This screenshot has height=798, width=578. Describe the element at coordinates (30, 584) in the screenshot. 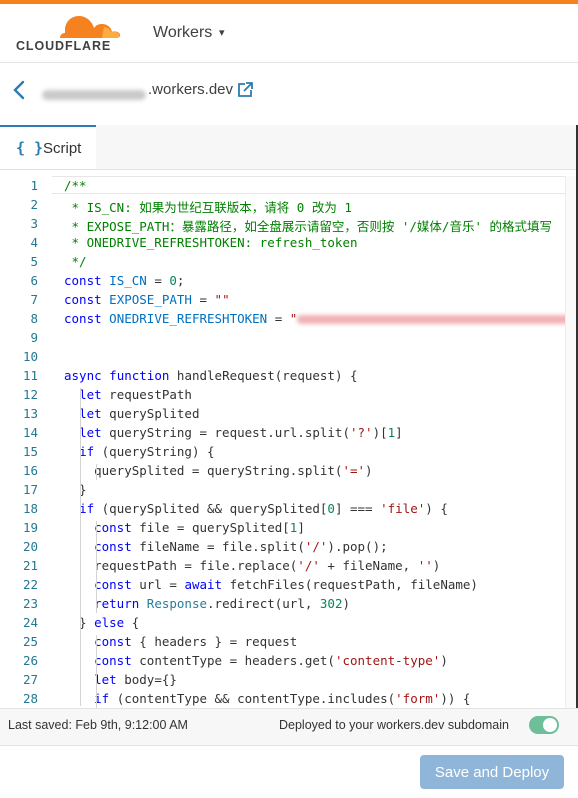

I see `line-number: 22` at that location.